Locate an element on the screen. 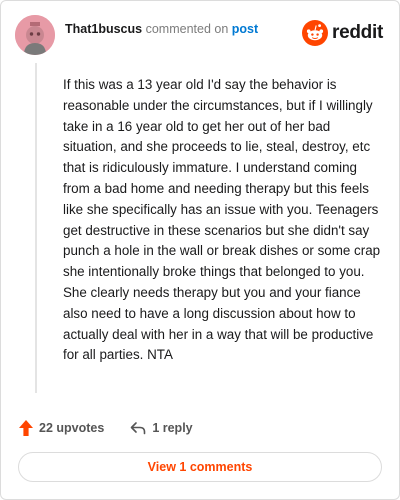 This screenshot has height=500, width=400. reddit-snoo-icon is located at coordinates (315, 33).